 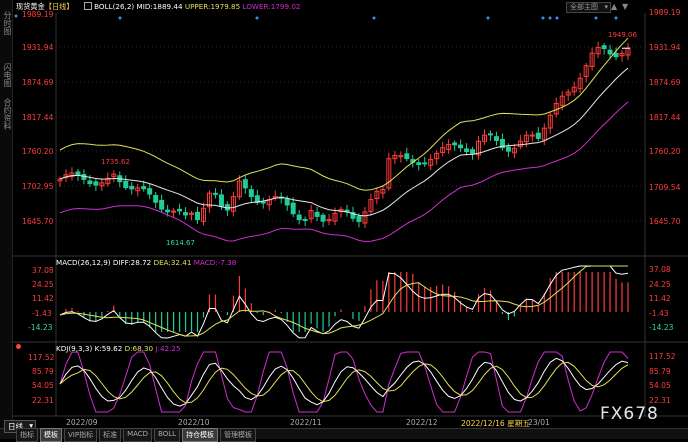 I want to click on macd-axis-label-right: 11.42, so click(x=660, y=298).